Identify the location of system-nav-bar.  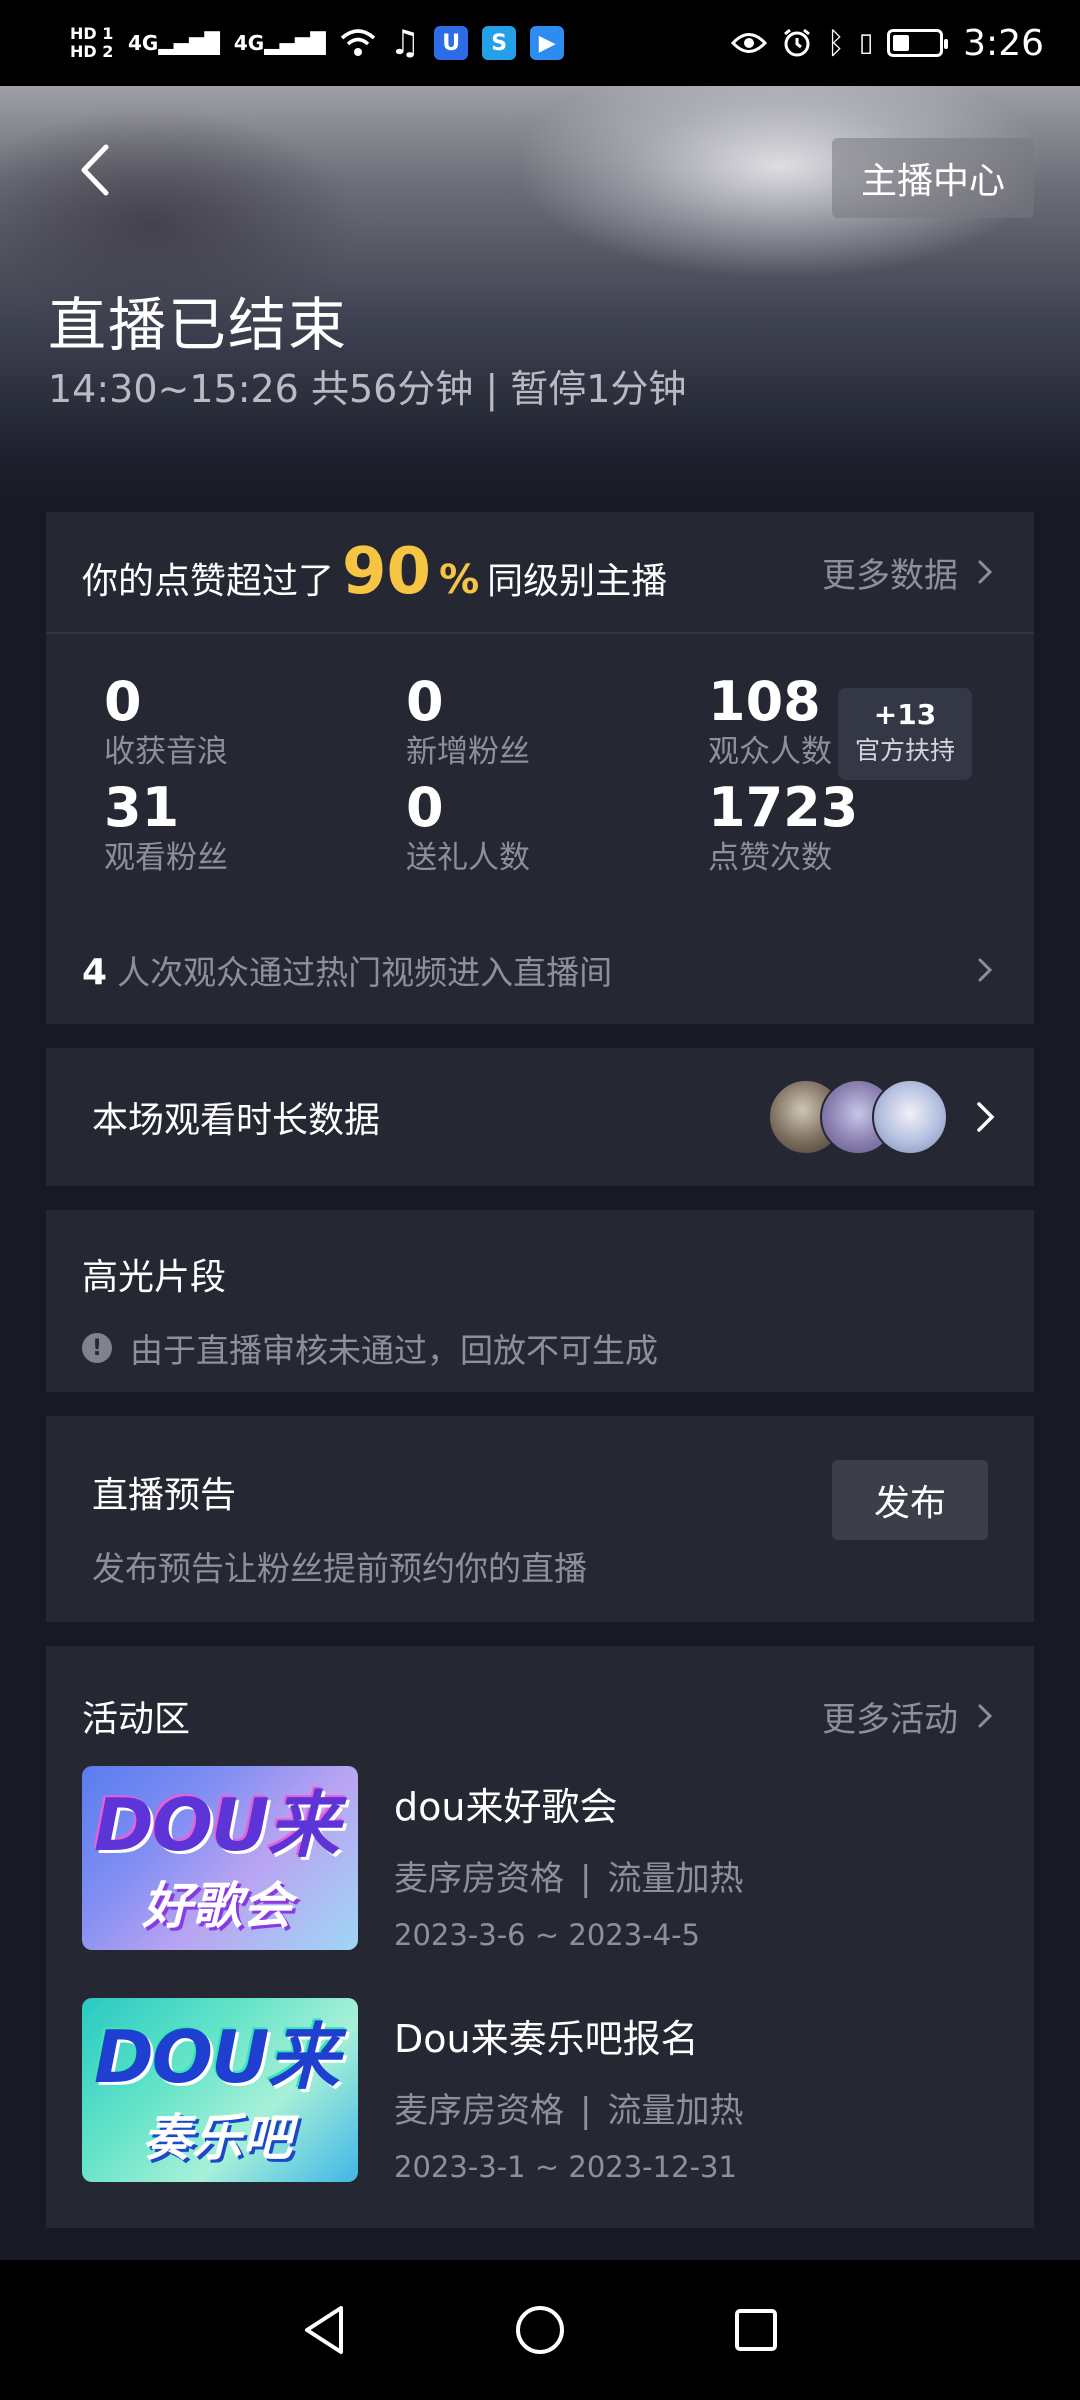
(540, 2330).